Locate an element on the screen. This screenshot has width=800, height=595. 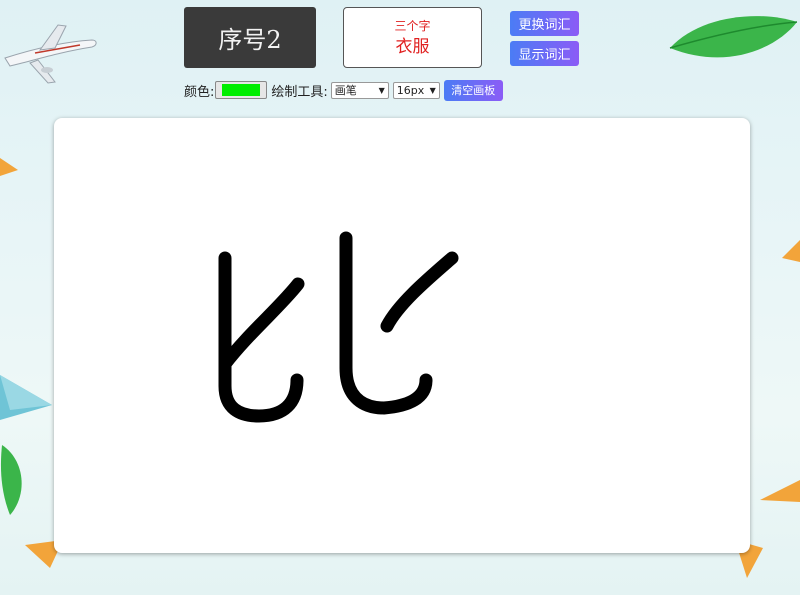
brush-size-select: 16px ▼ is located at coordinates (416, 90).